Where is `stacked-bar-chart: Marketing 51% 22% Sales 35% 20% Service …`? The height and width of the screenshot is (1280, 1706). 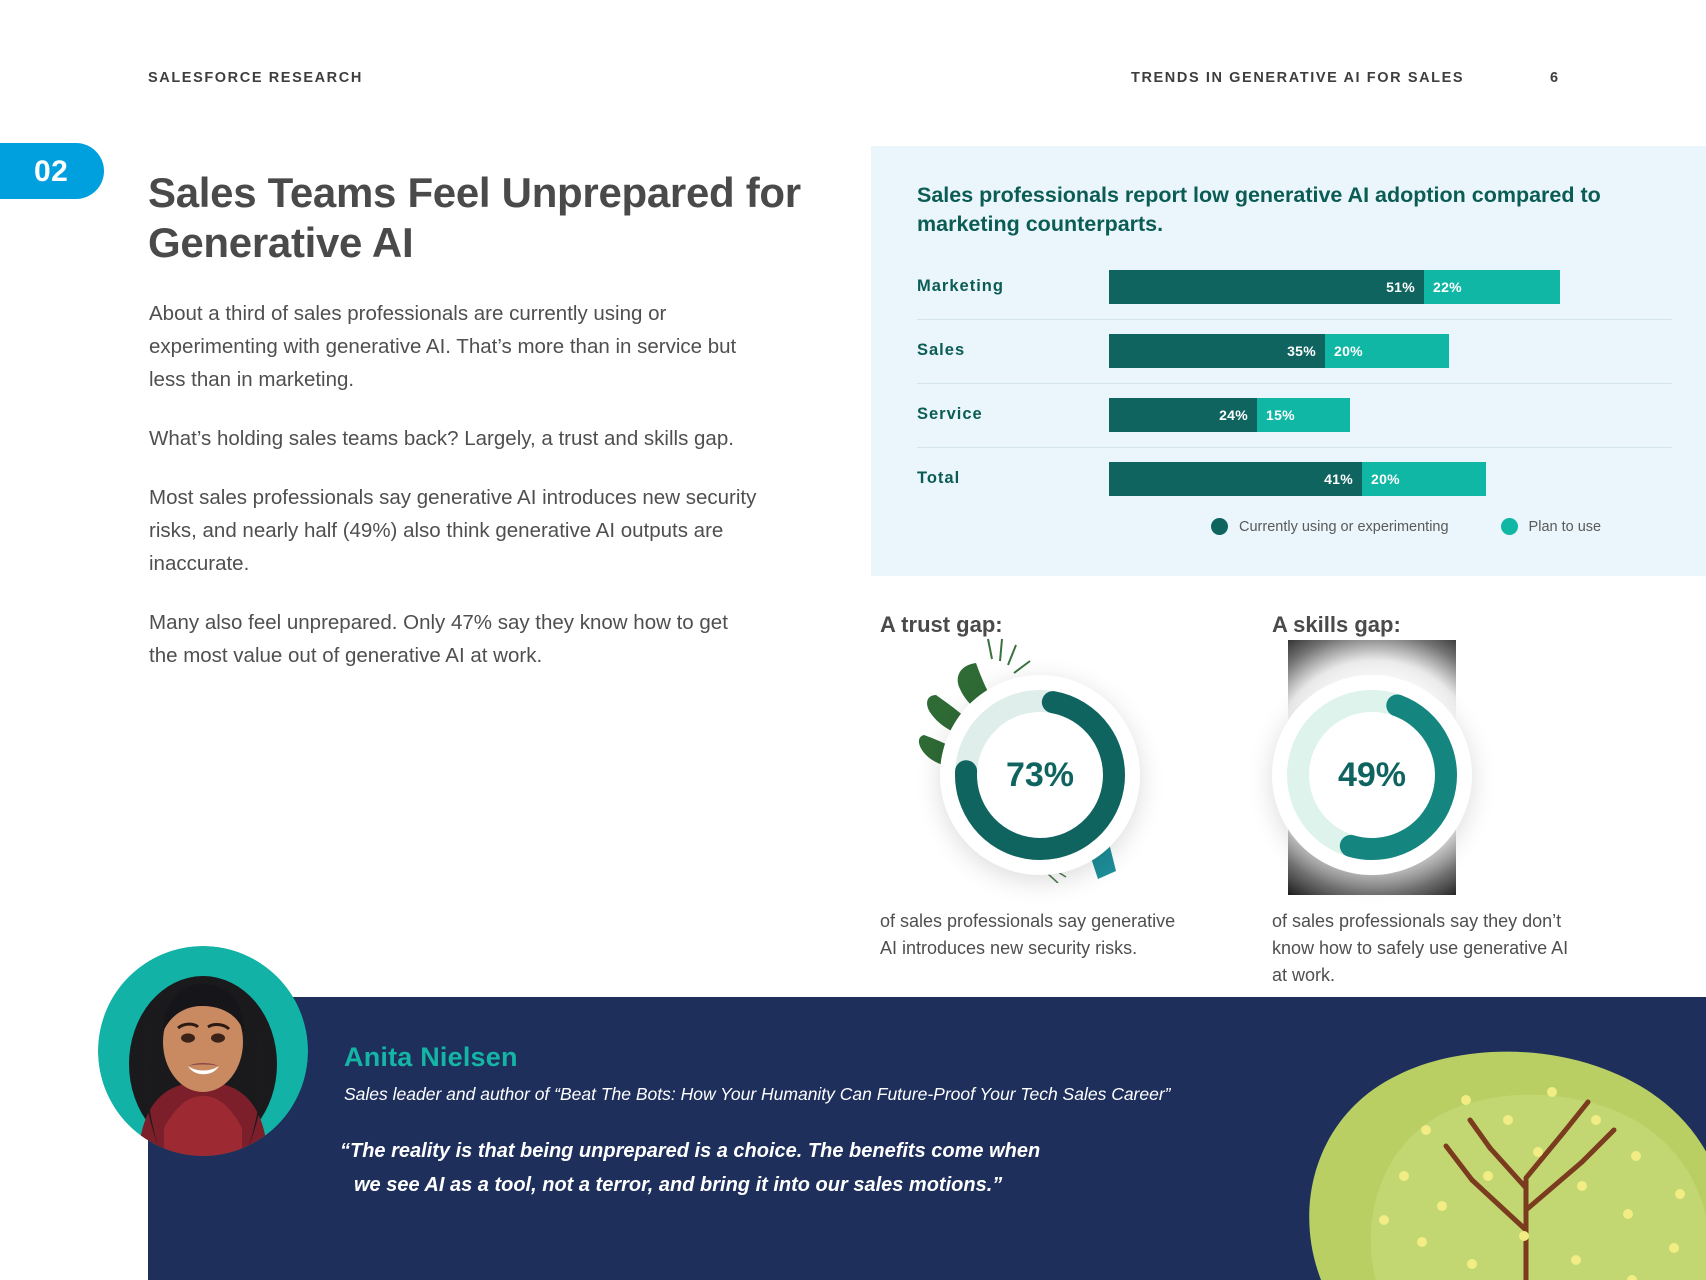 stacked-bar-chart: Marketing 51% 22% Sales 35% 20% Service … is located at coordinates (1294, 383).